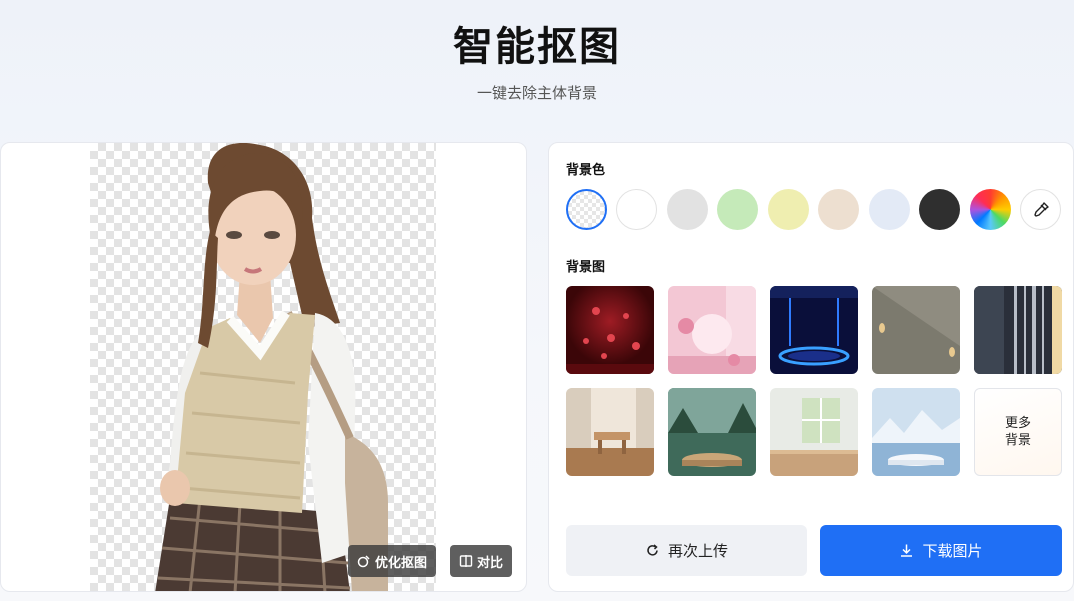  What do you see at coordinates (814, 432) in the screenshot?
I see `bg-thumb-window-table` at bounding box center [814, 432].